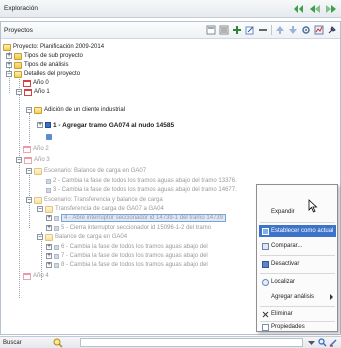 This screenshot has width=341, height=348. I want to click on tree-node-balance: − Balance de carga en GA04, so click(82, 237).